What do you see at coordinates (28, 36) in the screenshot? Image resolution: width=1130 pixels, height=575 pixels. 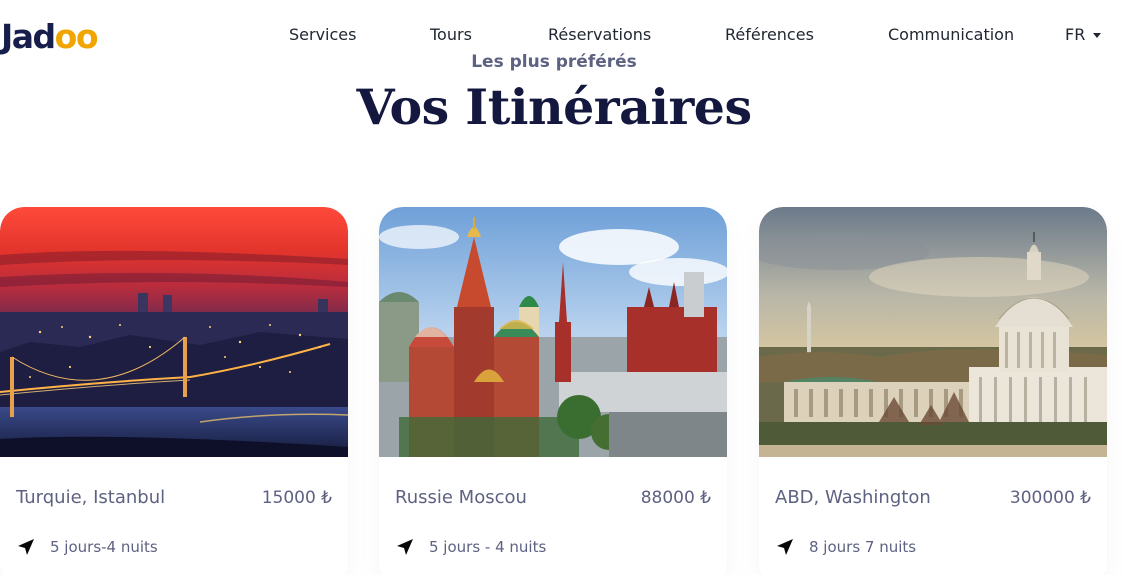 I see `logo-text: Jad` at bounding box center [28, 36].